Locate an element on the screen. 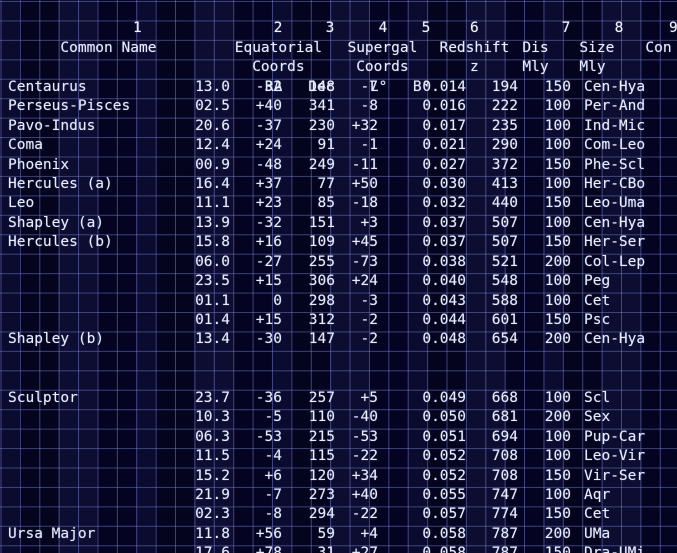  cell-dec: -5 is located at coordinates (273, 417).